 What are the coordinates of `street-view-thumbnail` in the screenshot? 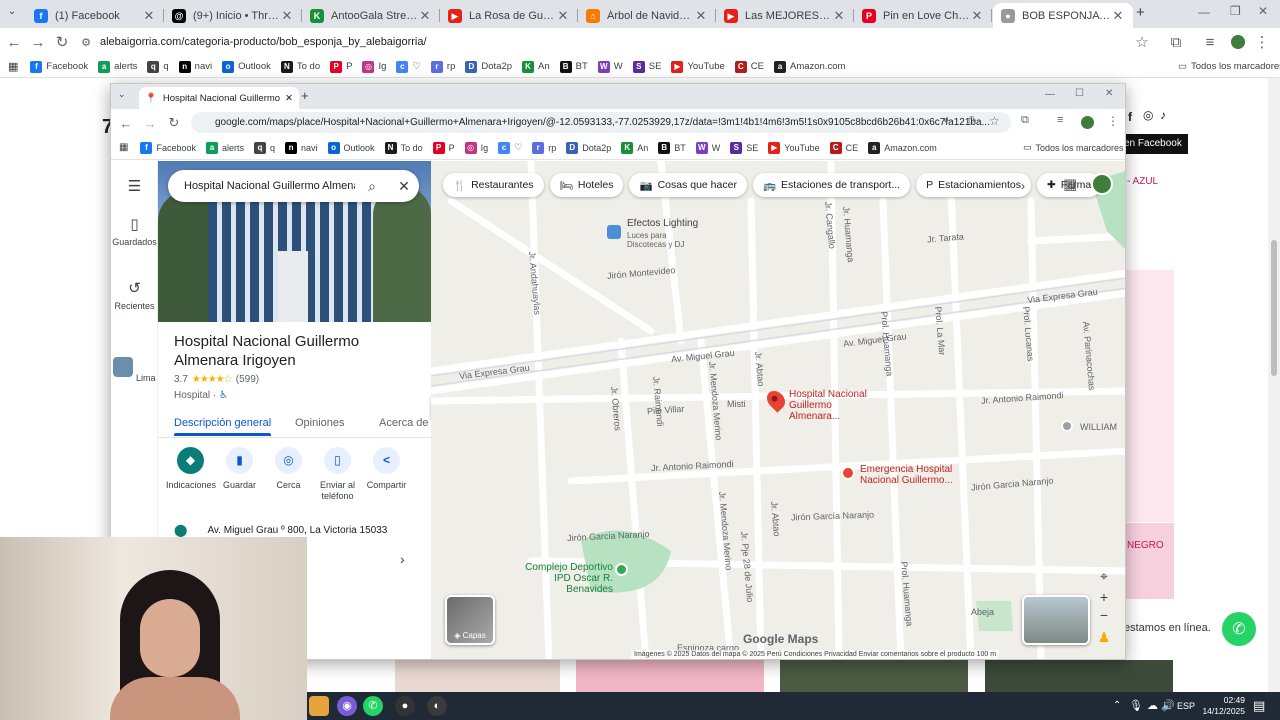 It's located at (1056, 620).